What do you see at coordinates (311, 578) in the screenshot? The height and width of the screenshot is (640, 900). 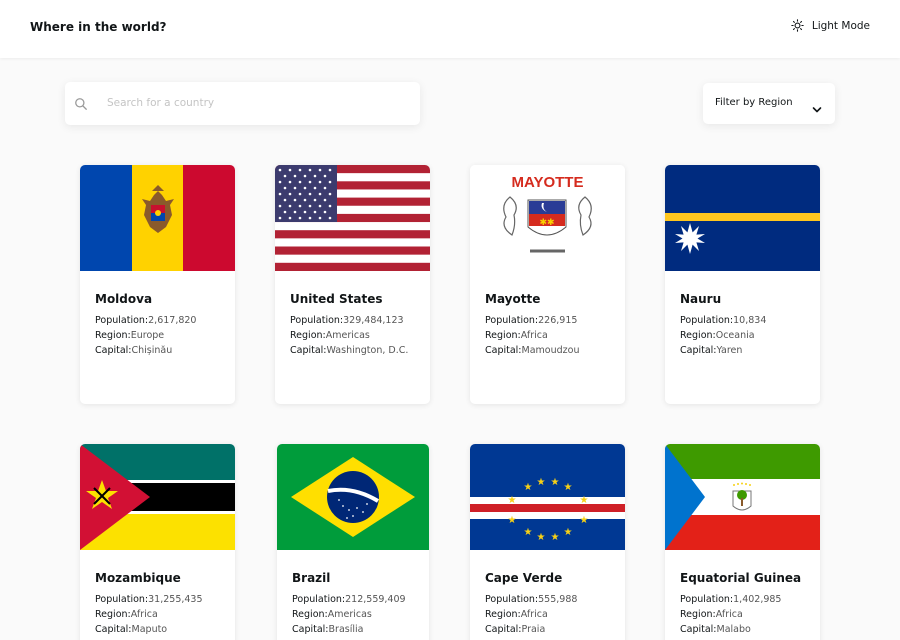 I see `country-name: Brazil` at bounding box center [311, 578].